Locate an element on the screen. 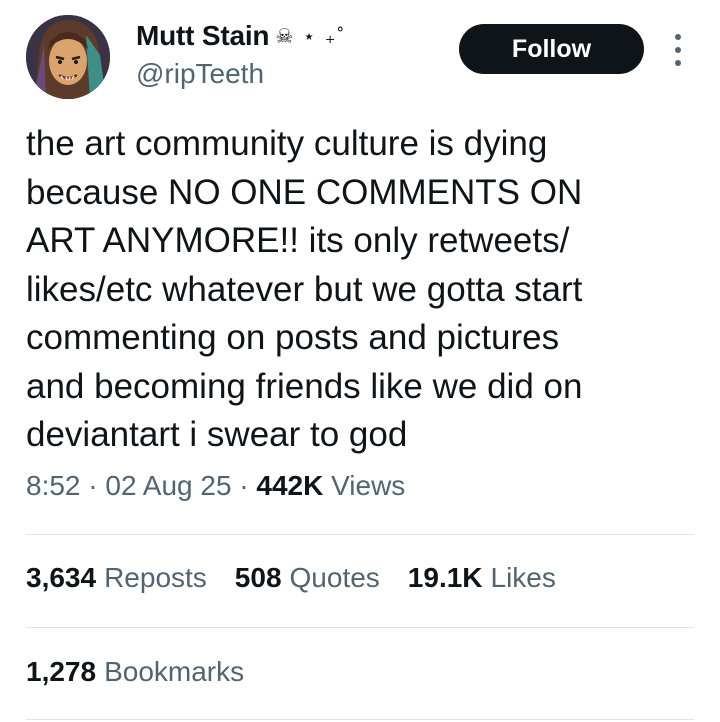  tweet-date: 02 Aug 25 is located at coordinates (168, 485).